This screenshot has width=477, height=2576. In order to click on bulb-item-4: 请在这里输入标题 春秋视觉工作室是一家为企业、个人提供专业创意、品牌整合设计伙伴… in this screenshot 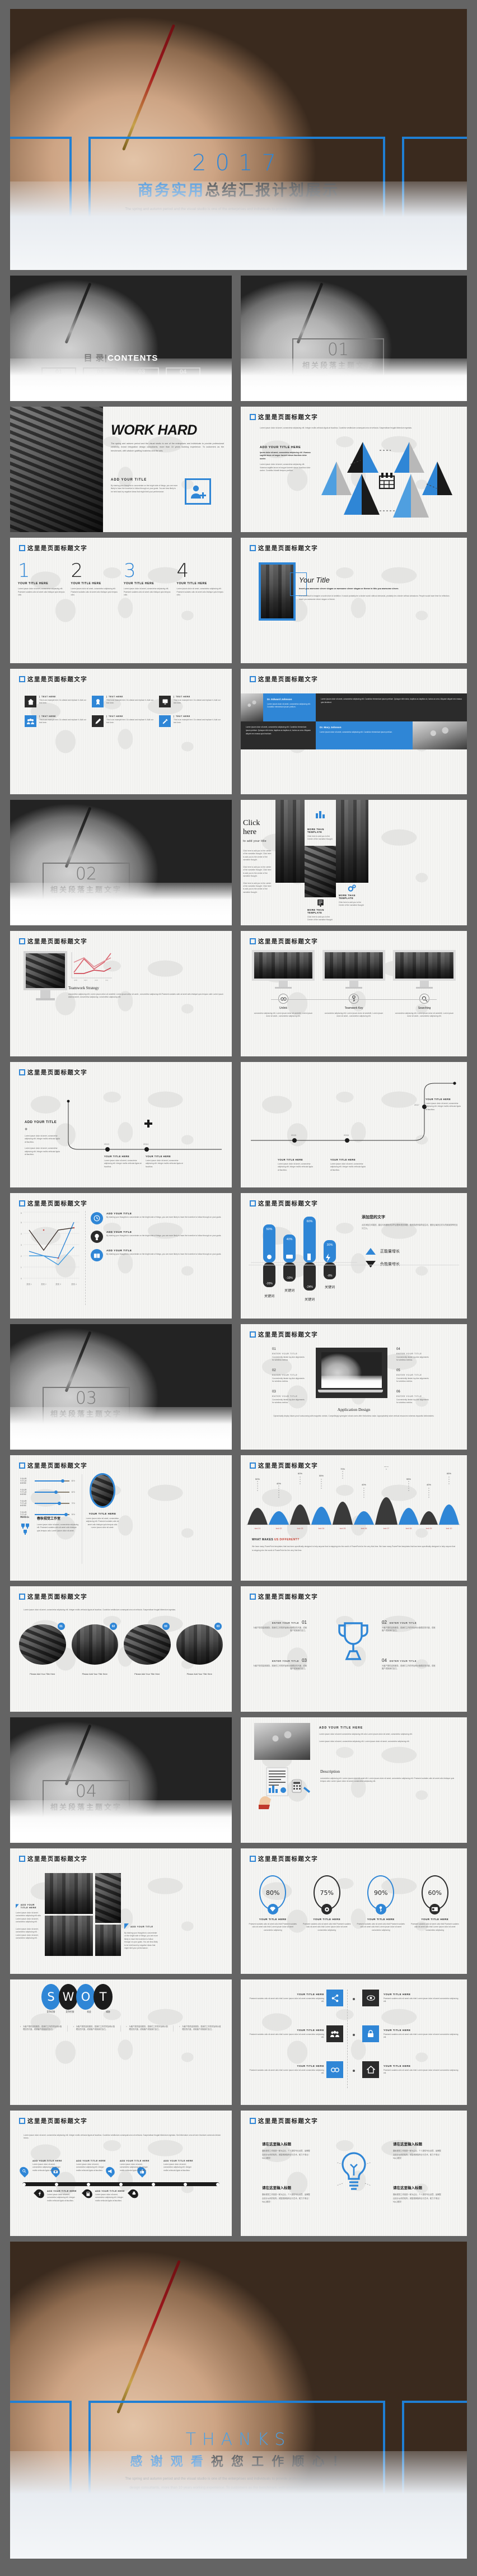, I will do `click(417, 2194)`.